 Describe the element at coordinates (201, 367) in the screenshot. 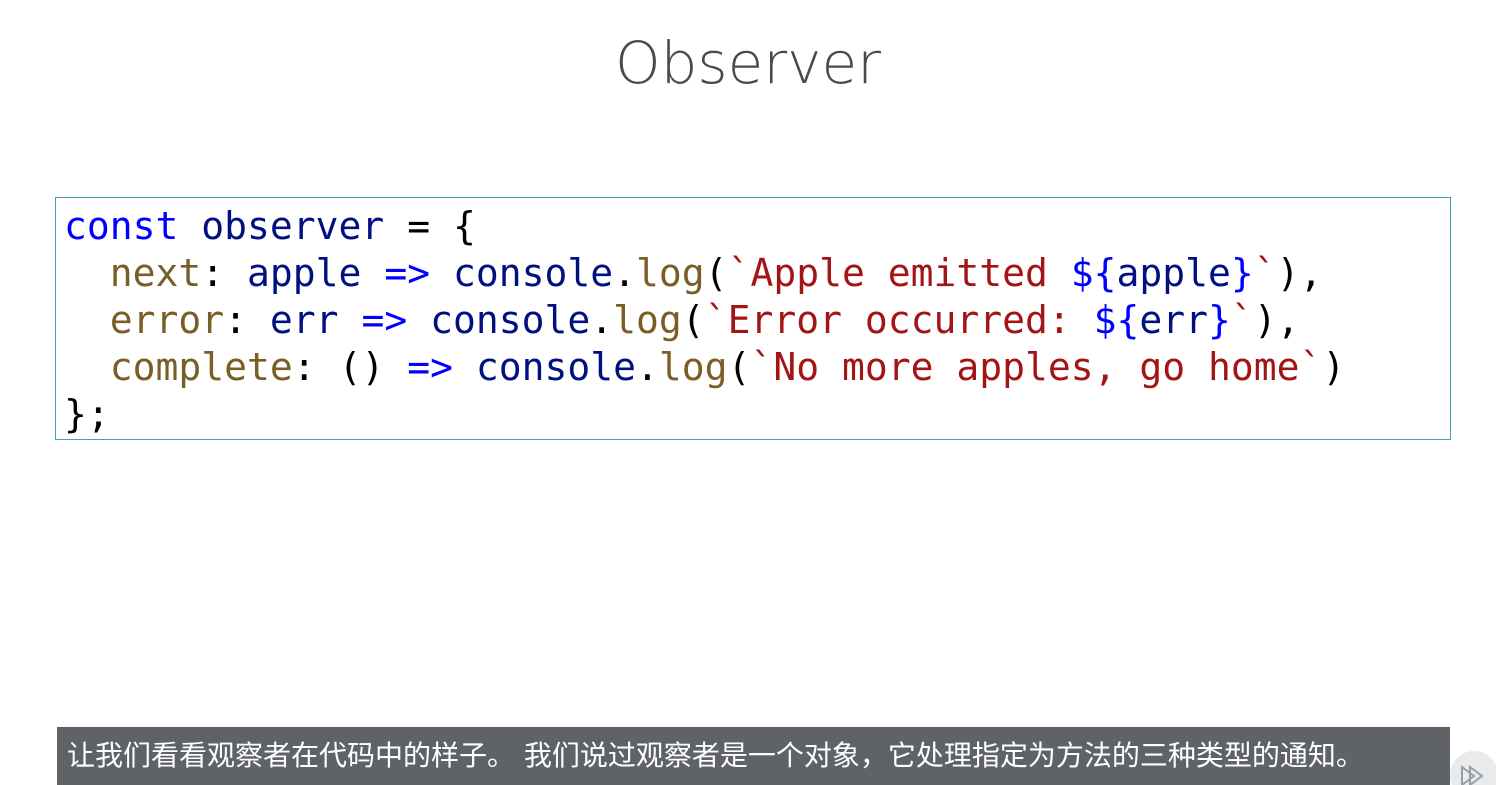

I see `prop-complete: complete` at that location.